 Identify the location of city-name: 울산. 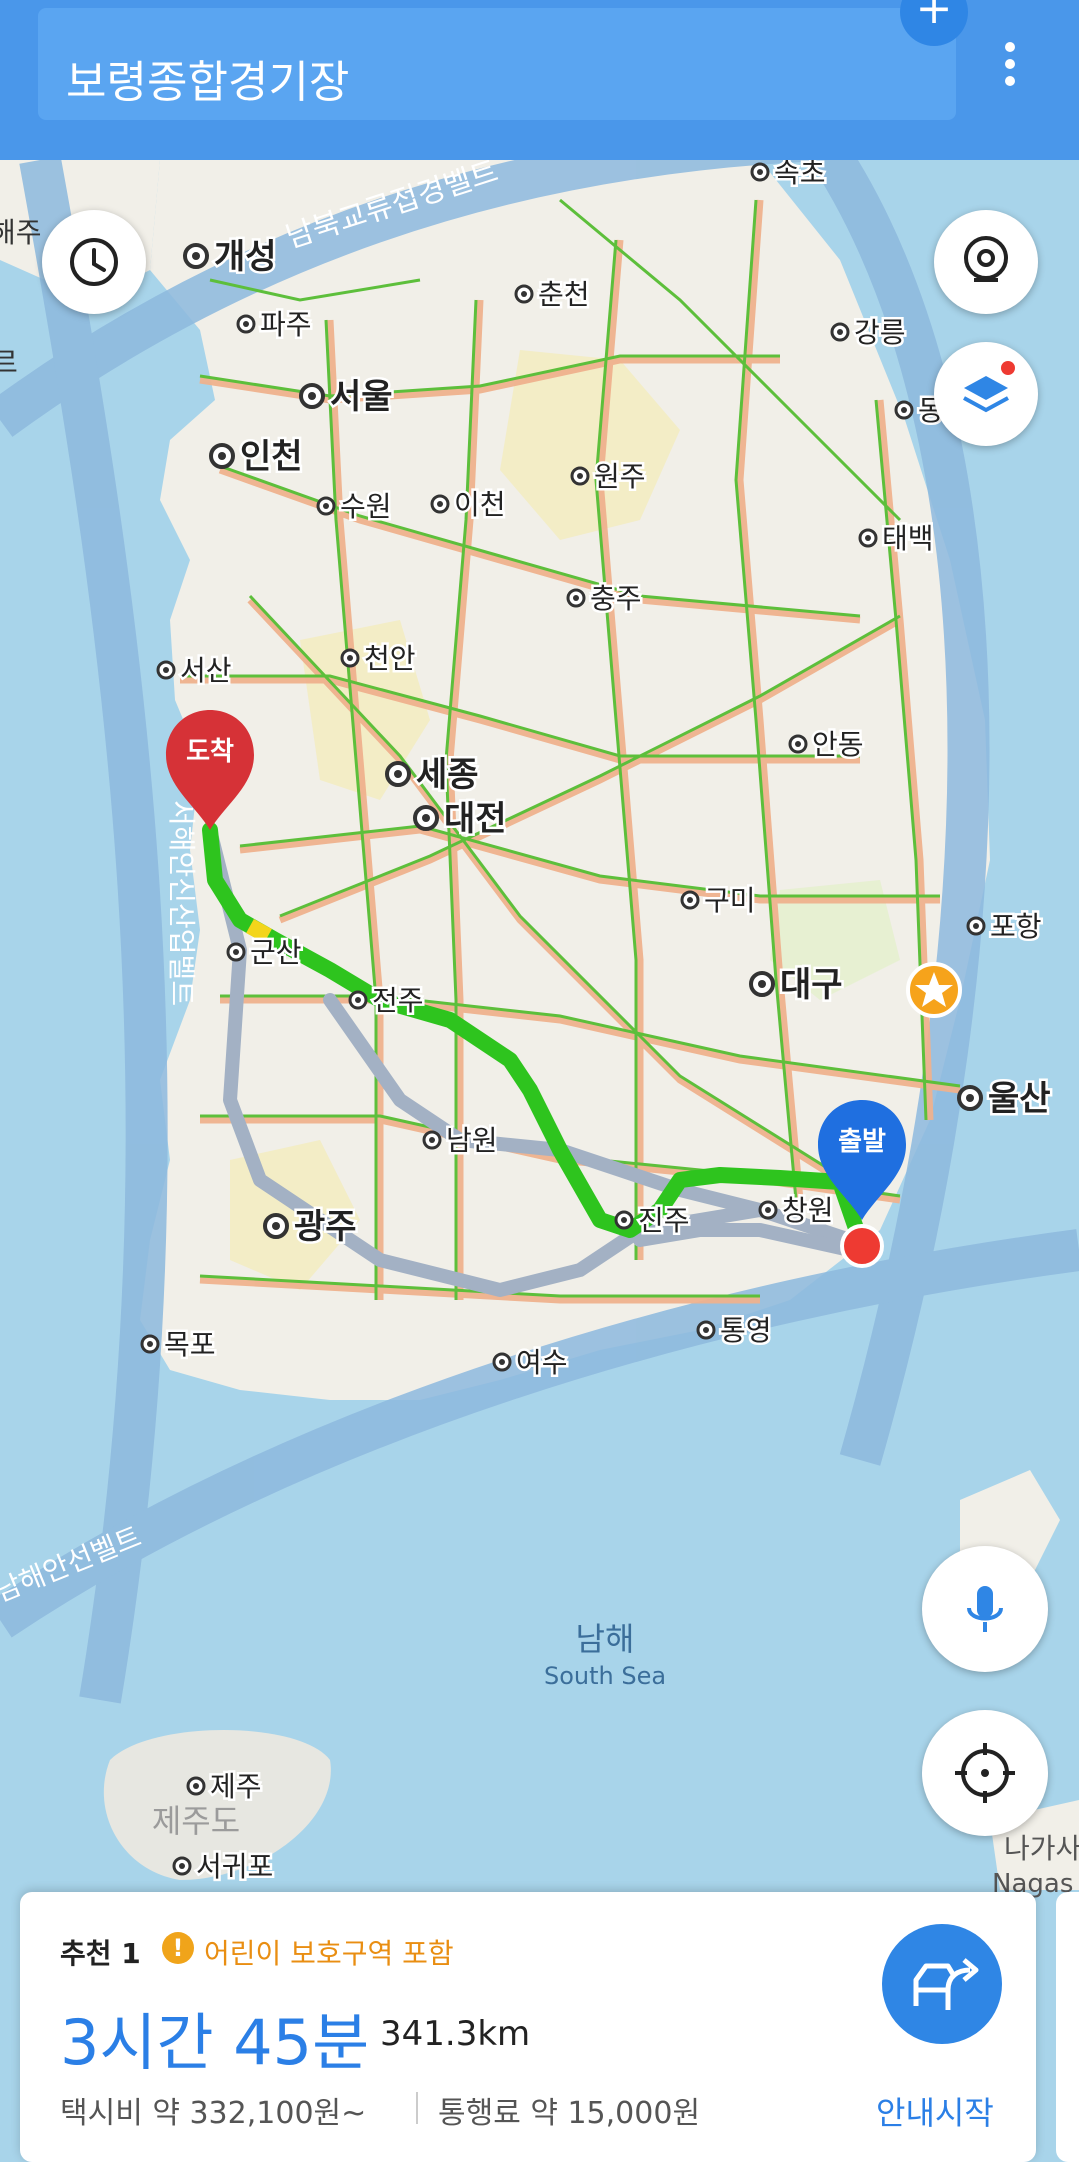
(1019, 1099).